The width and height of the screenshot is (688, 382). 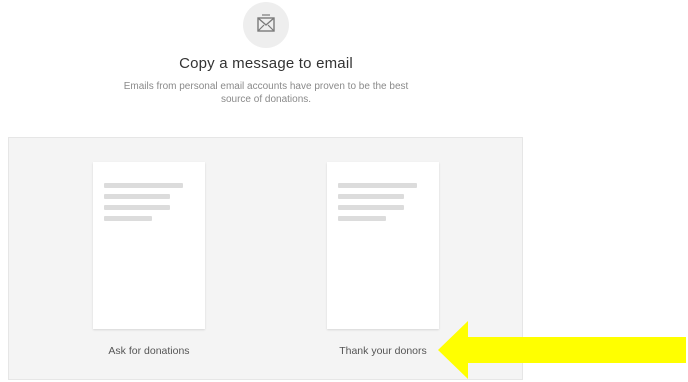 What do you see at coordinates (149, 351) in the screenshot?
I see `template-label-ask-for-donations: Ask for donations` at bounding box center [149, 351].